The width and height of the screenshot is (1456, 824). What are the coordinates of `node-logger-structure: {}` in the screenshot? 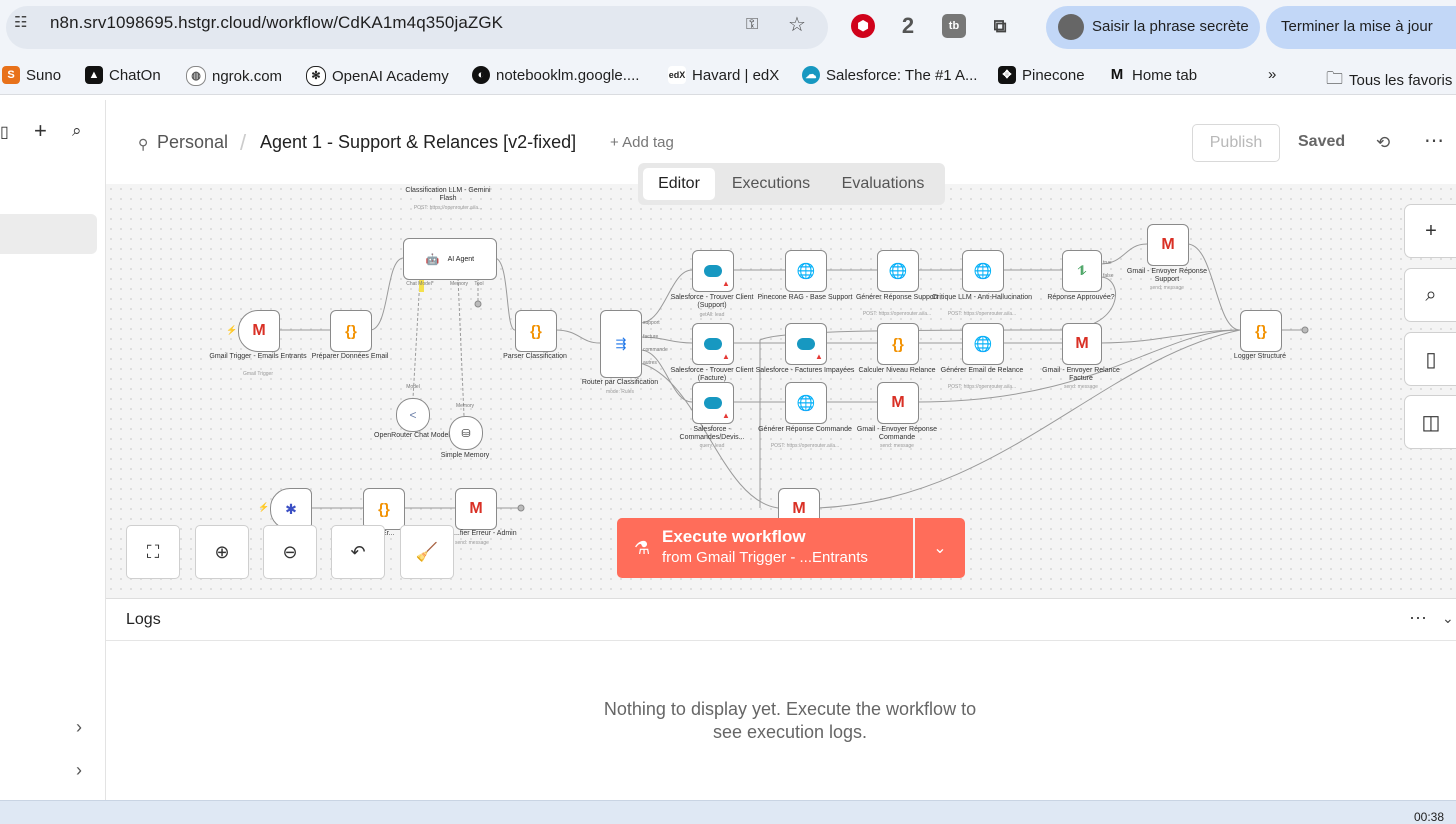 It's located at (1261, 331).